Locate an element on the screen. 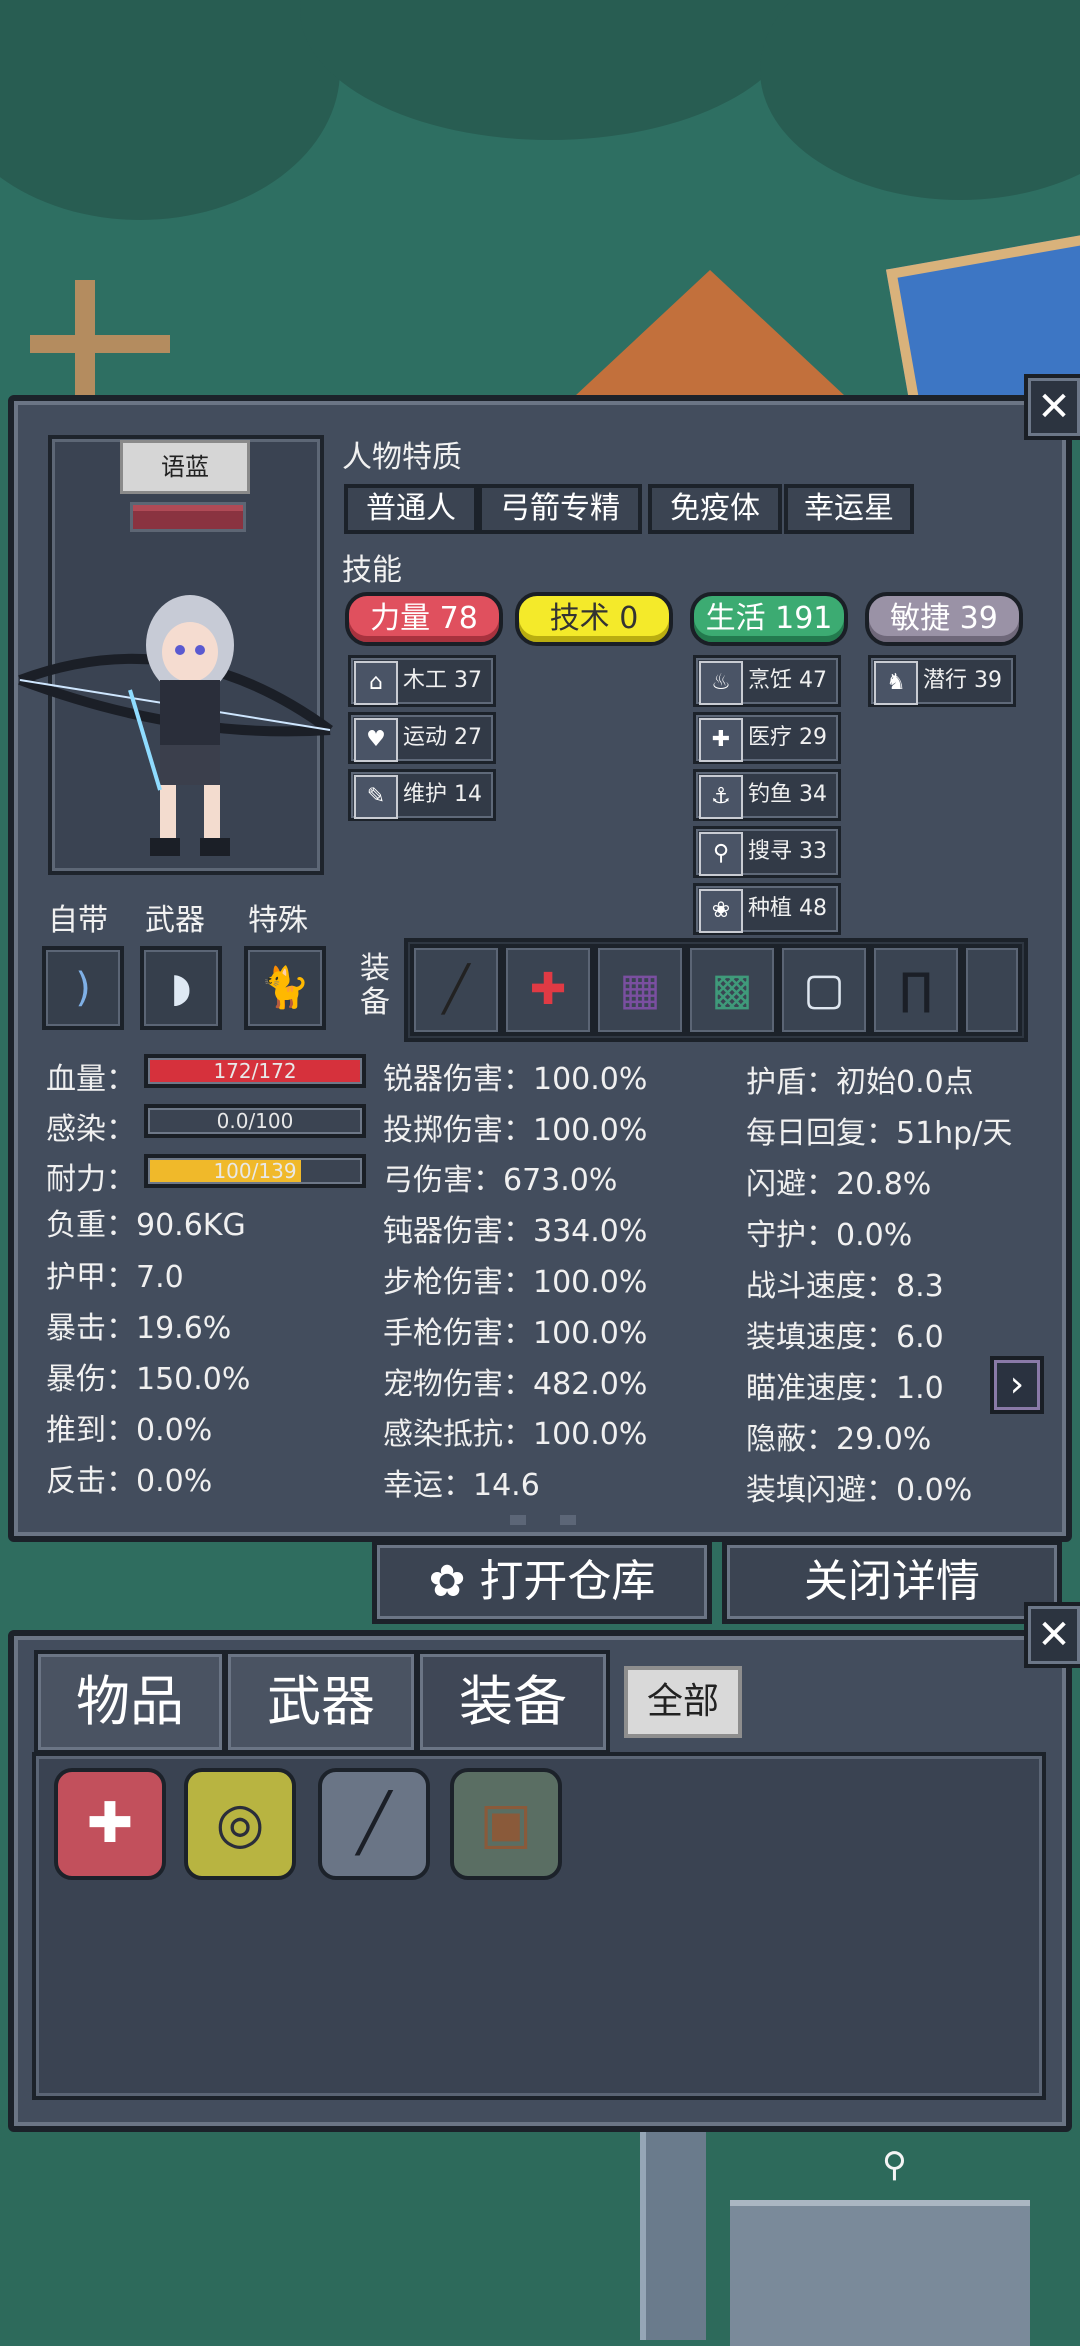  skill-cooking: ♨ 烹饪 47 is located at coordinates (767, 681).